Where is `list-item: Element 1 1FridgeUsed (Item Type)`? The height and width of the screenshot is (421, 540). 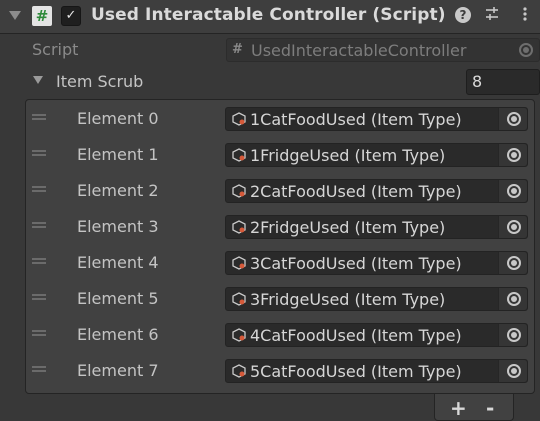 list-item: Element 1 1FridgeUsed (Item Type) is located at coordinates (280, 157).